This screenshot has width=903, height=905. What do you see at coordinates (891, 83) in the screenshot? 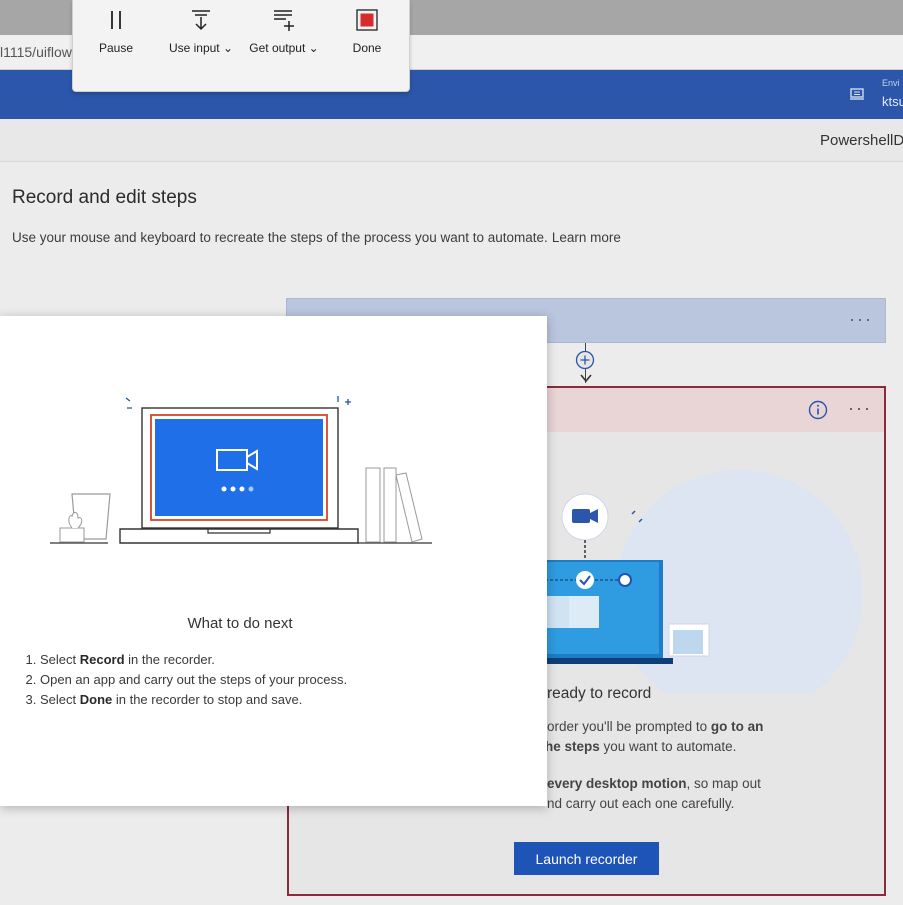
I see `environment-label: Envi` at bounding box center [891, 83].